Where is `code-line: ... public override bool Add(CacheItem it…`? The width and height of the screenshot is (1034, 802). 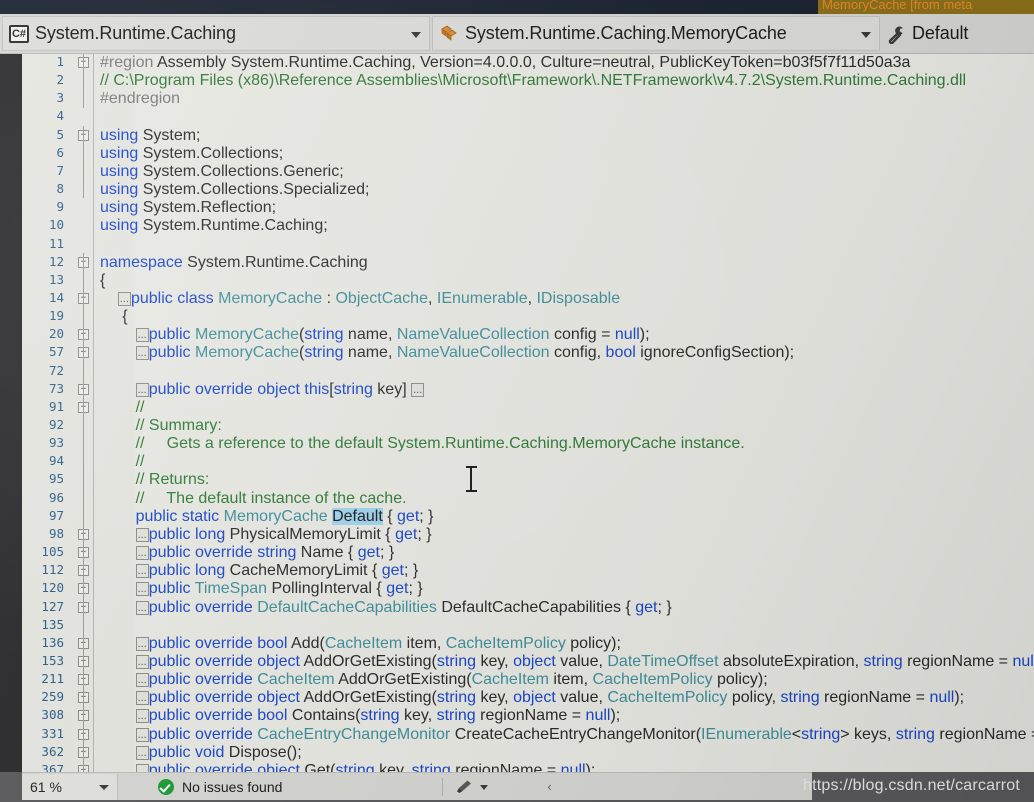
code-line: ... public override bool Add(CacheItem it… is located at coordinates (360, 644).